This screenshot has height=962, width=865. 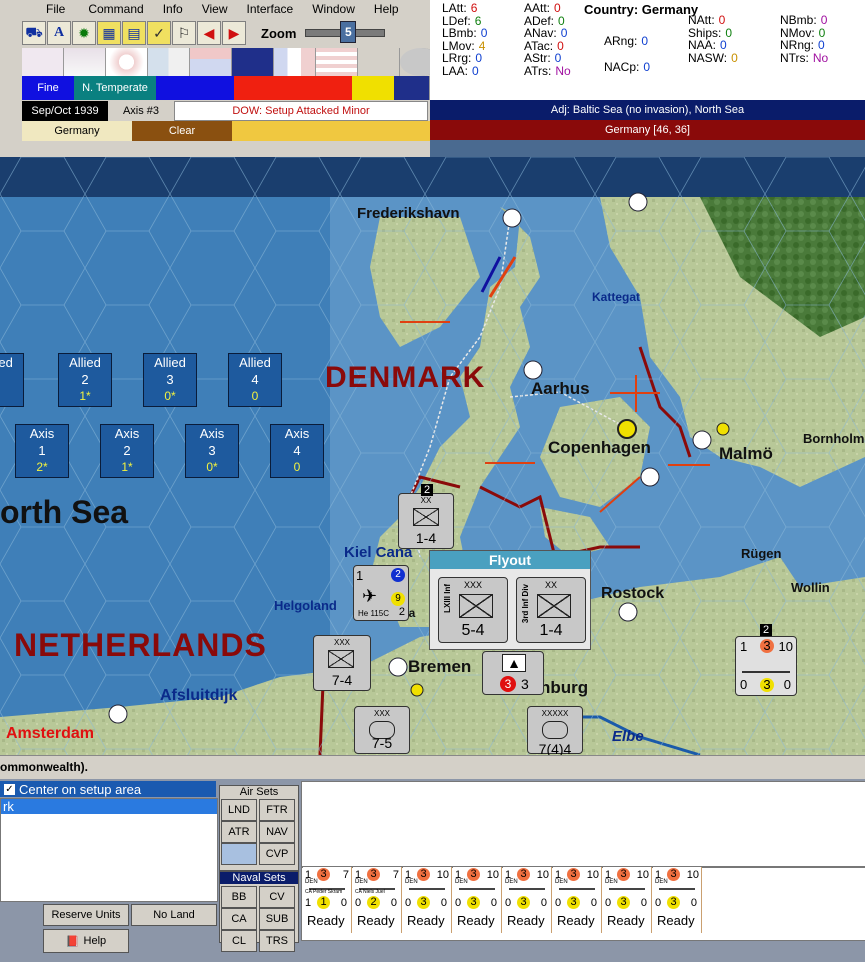 I want to click on color-swatch, so click(x=195, y=88).